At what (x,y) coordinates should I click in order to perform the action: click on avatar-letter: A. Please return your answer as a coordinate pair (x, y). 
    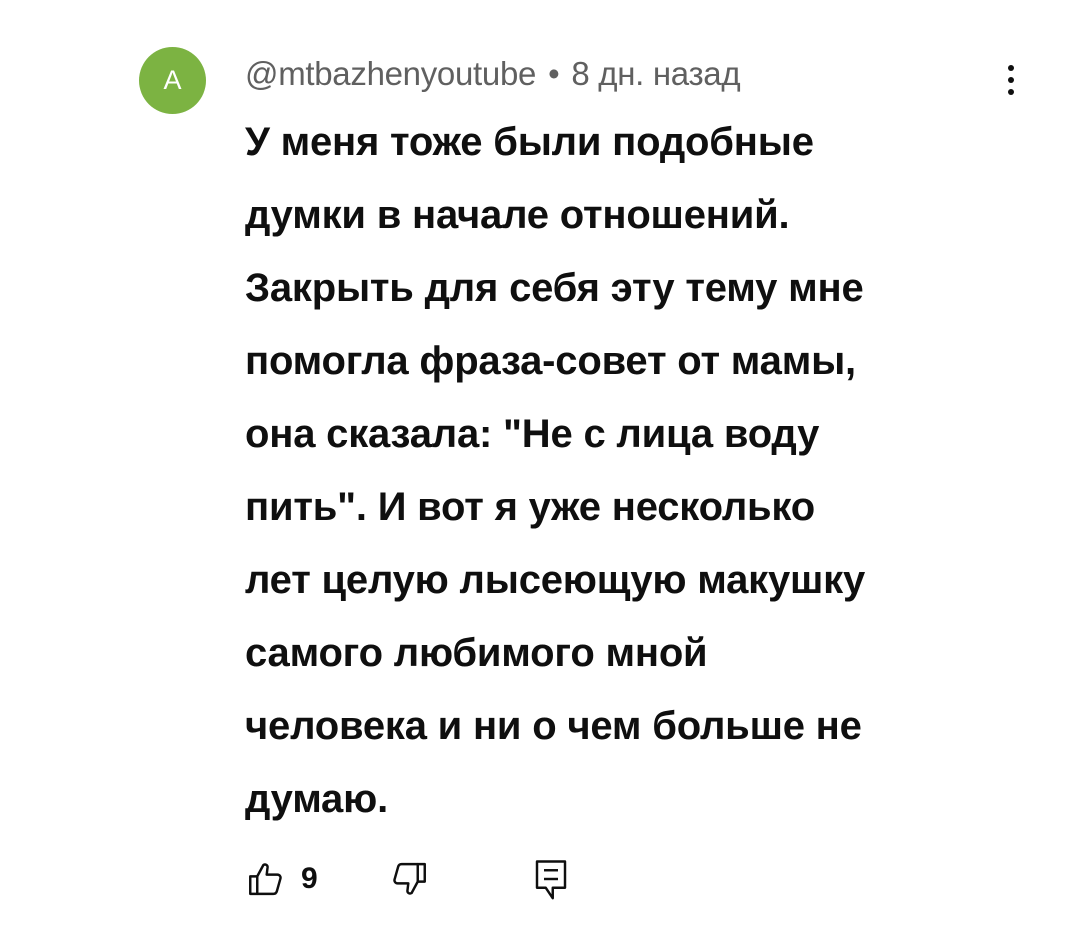
    Looking at the image, I should click on (172, 80).